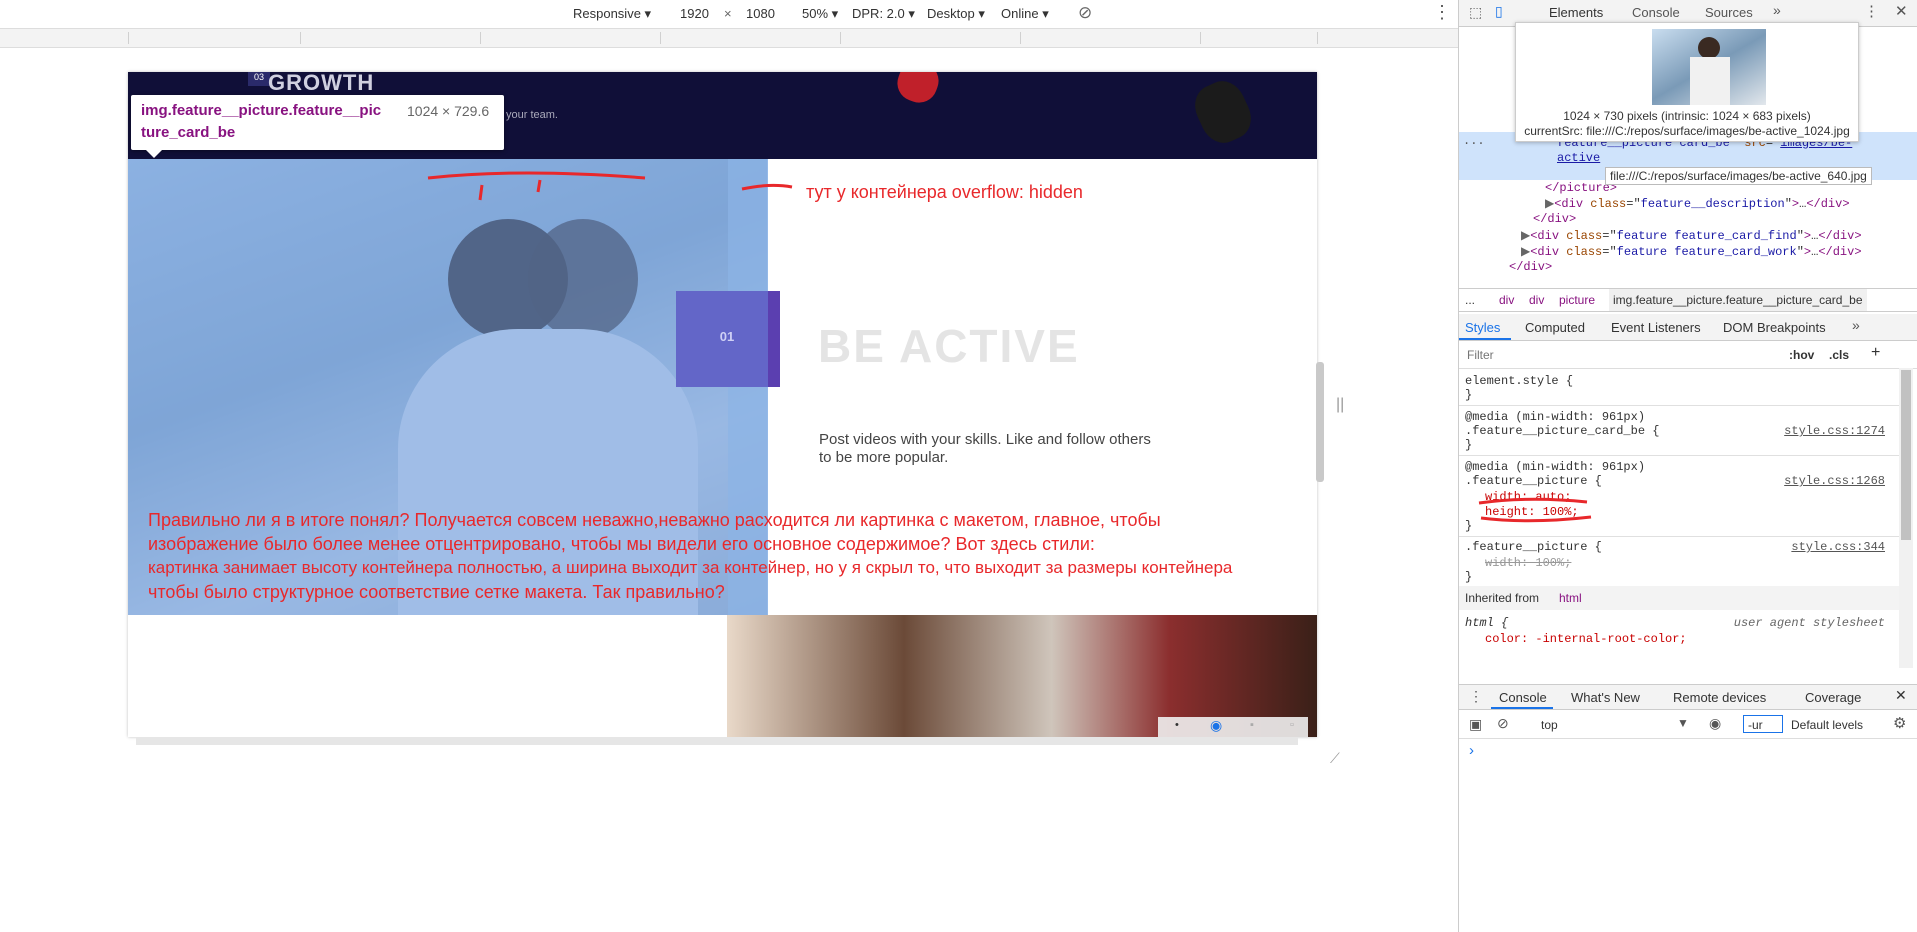  What do you see at coordinates (1578, 158) in the screenshot?
I see `img-src-link-b: active` at bounding box center [1578, 158].